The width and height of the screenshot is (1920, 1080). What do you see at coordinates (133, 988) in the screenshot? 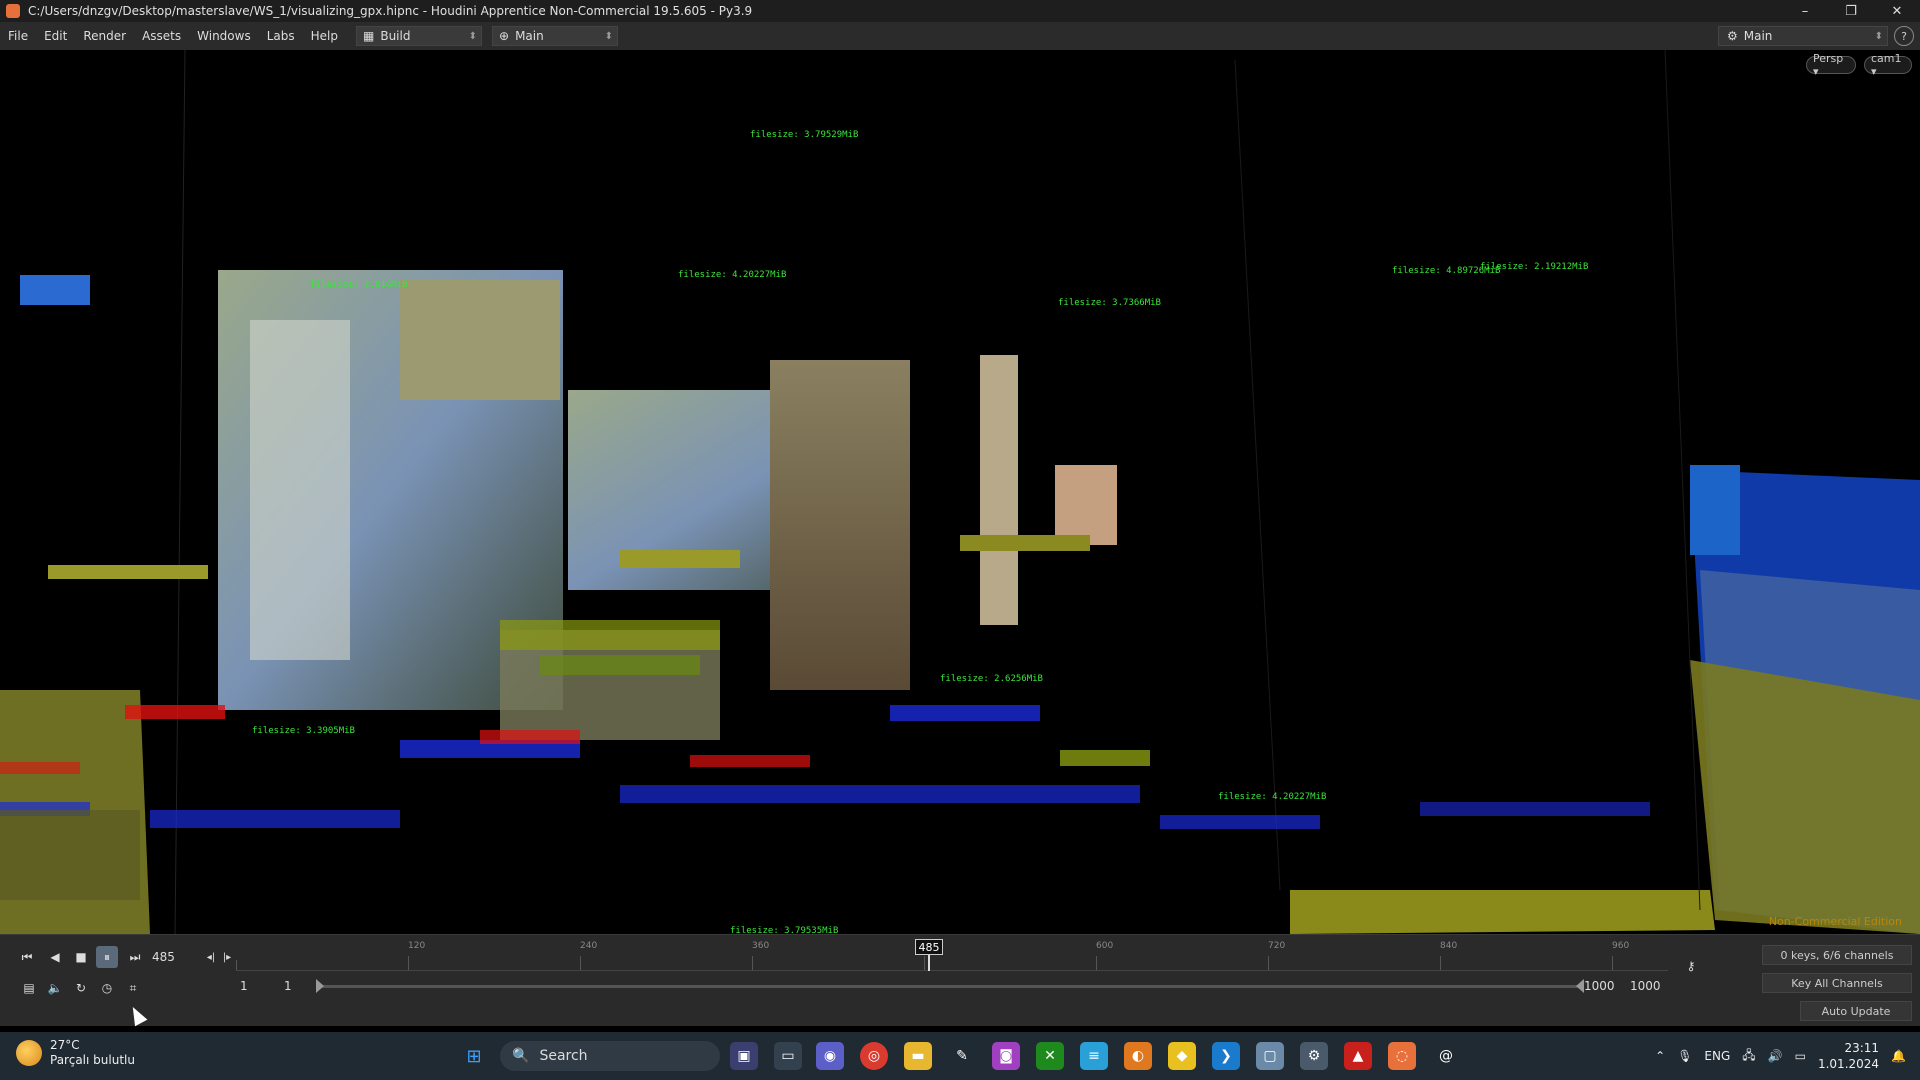
I see `fps-icon: ⌗` at bounding box center [133, 988].